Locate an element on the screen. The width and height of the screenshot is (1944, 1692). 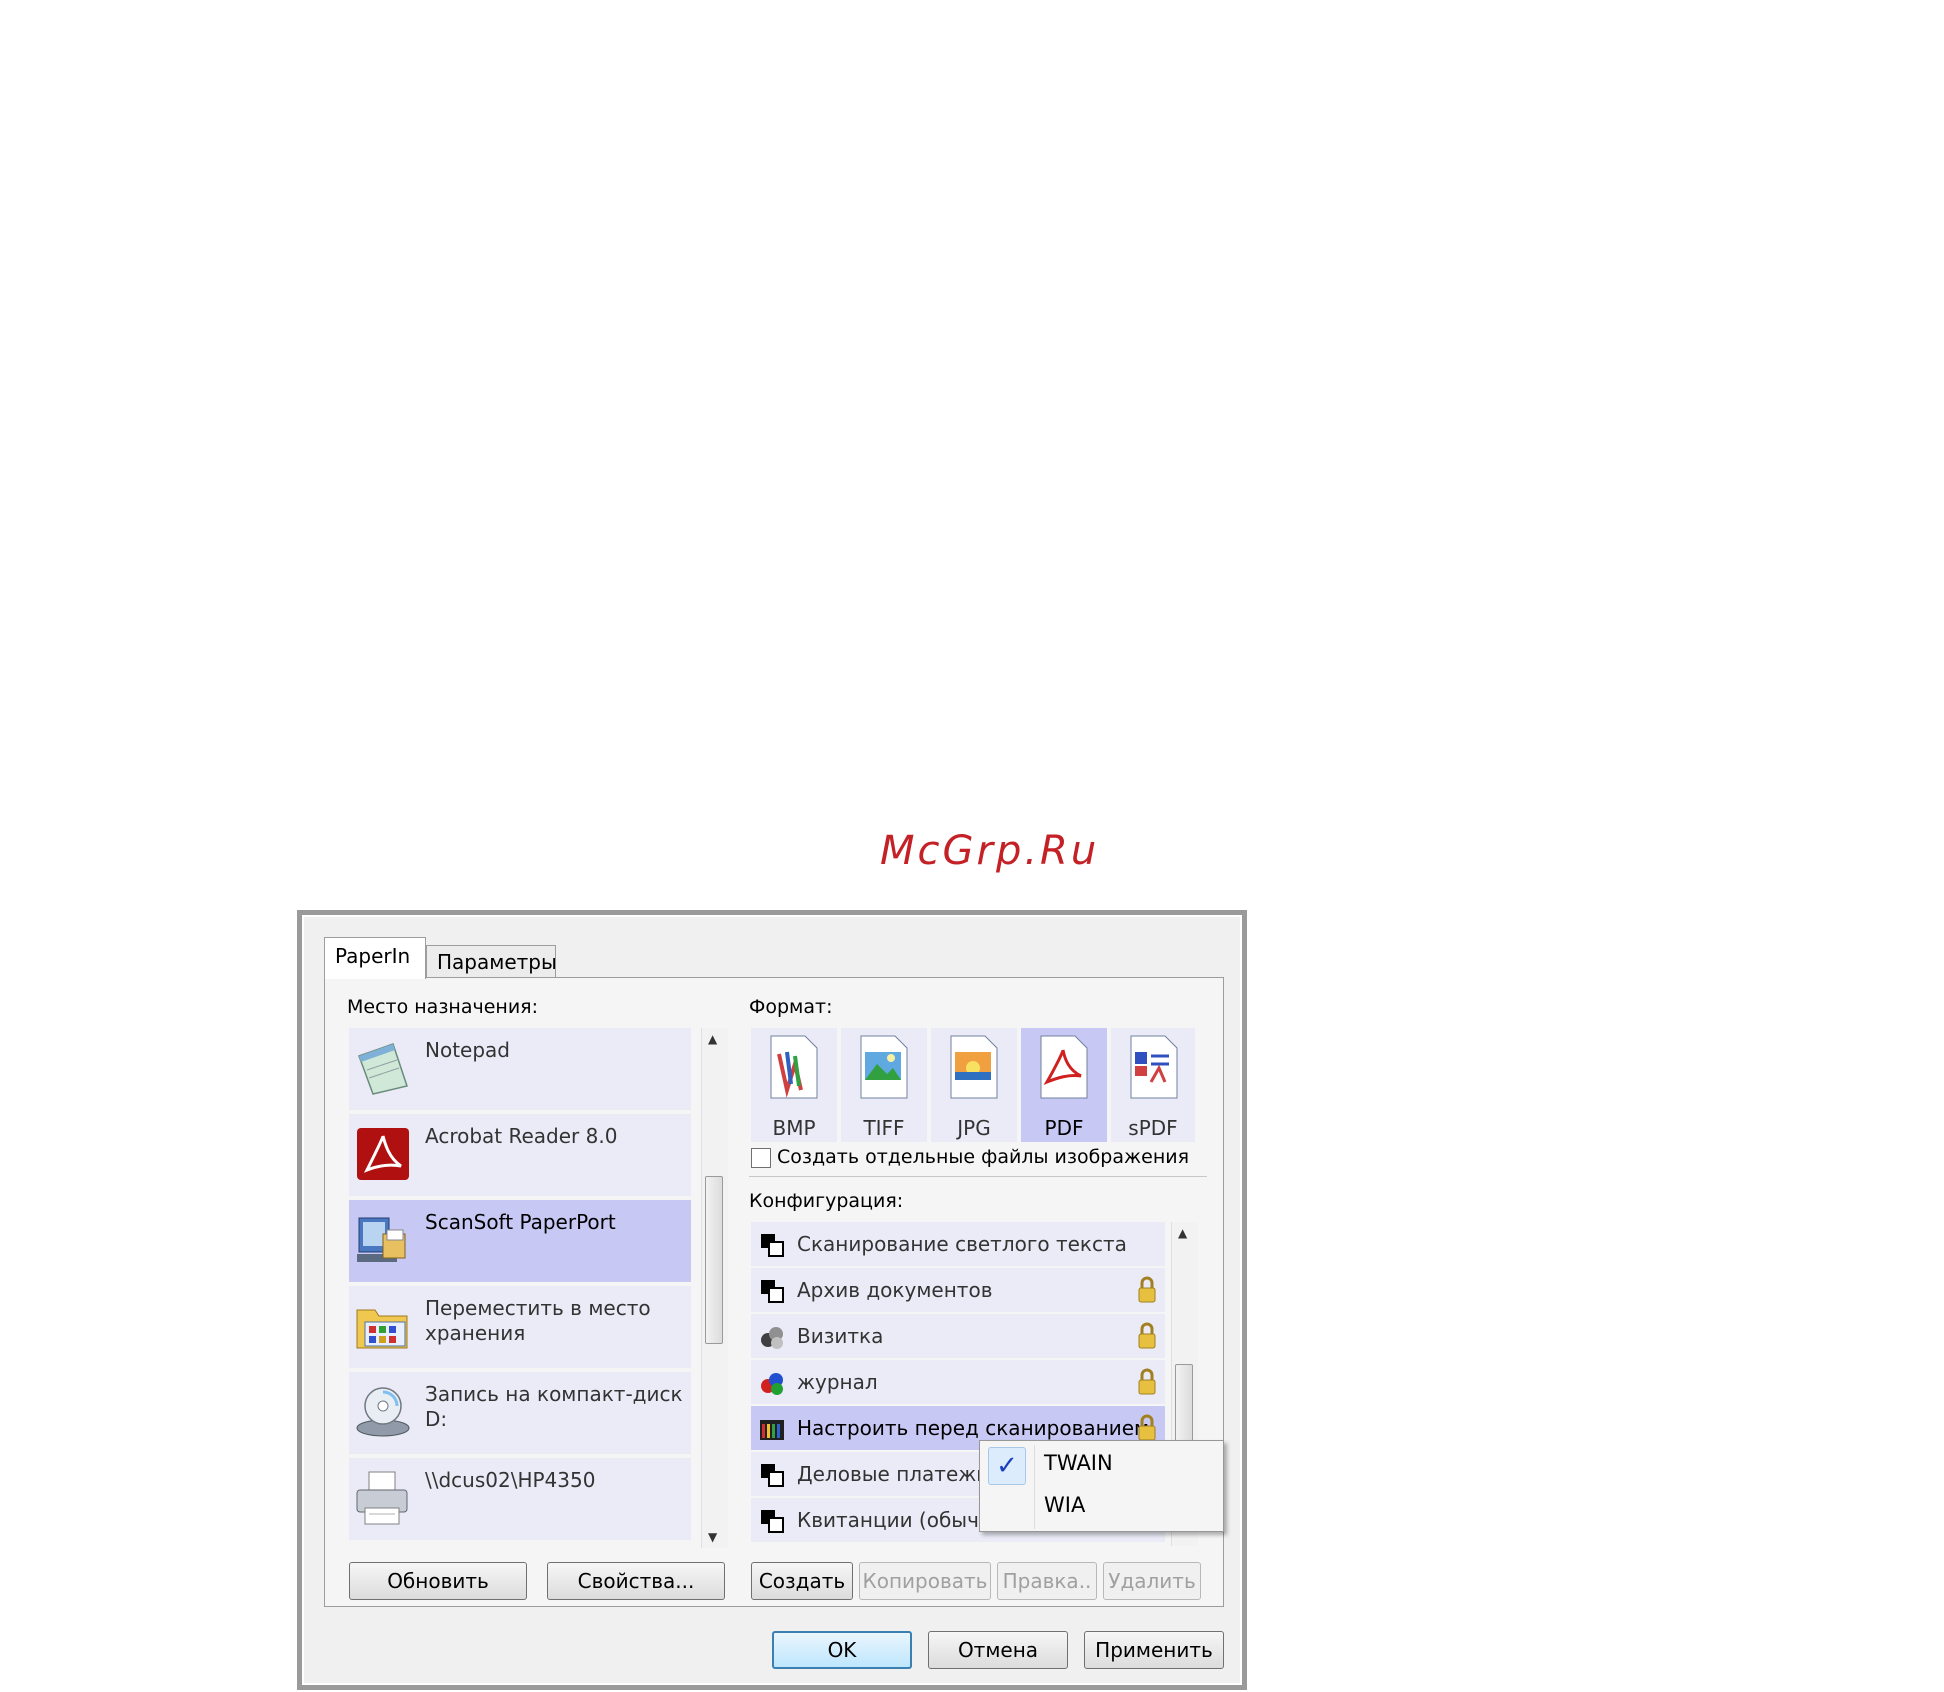
format-jpg: JPG is located at coordinates (974, 1085).